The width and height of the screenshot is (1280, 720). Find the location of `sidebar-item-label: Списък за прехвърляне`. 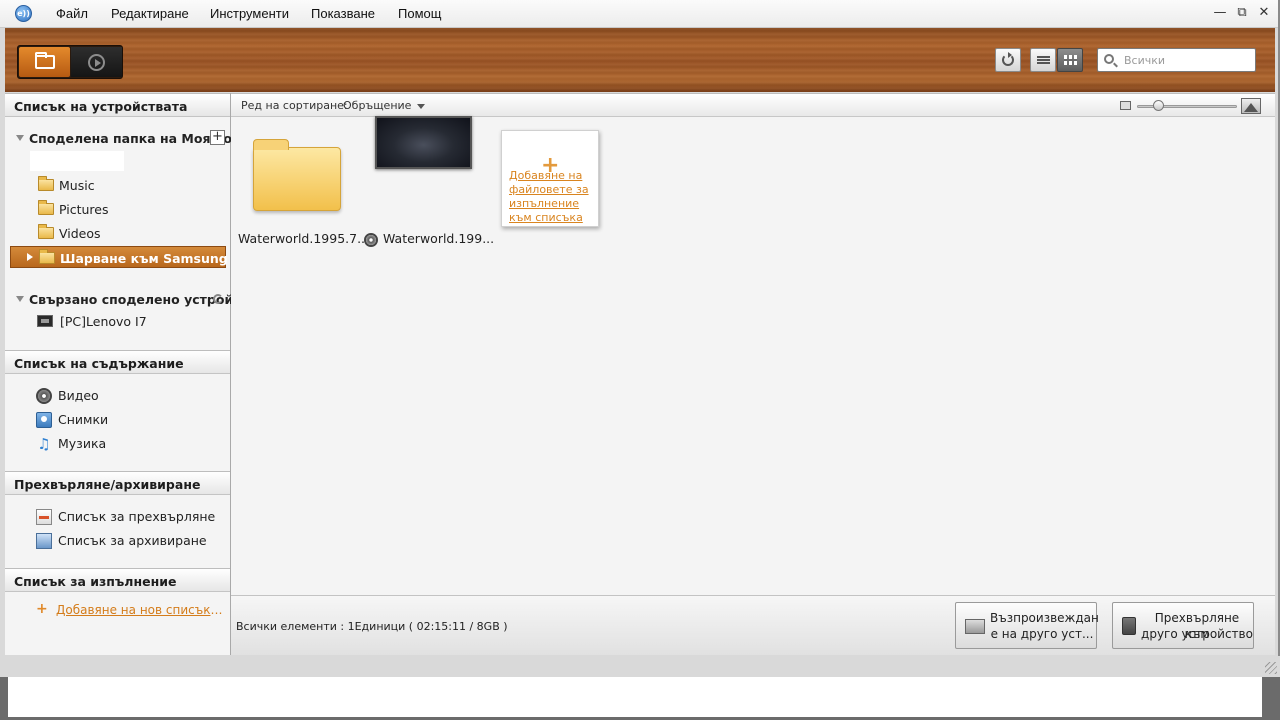

sidebar-item-label: Списък за прехвърляне is located at coordinates (137, 516).